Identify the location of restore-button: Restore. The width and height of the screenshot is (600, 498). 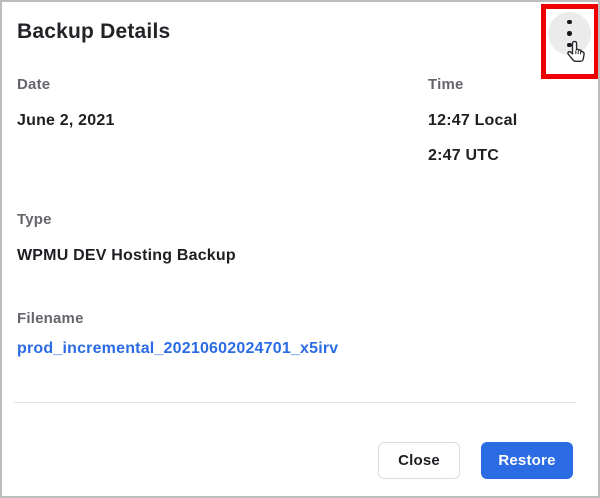
(527, 460).